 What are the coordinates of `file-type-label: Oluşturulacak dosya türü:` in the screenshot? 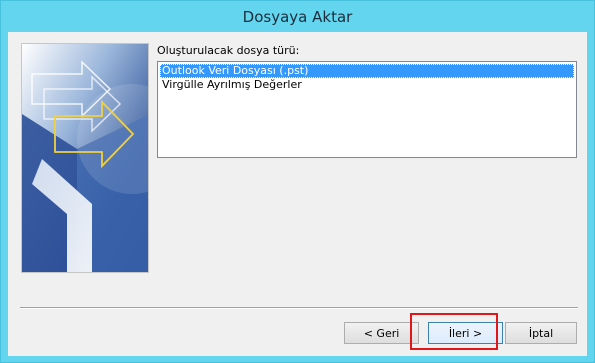 It's located at (228, 50).